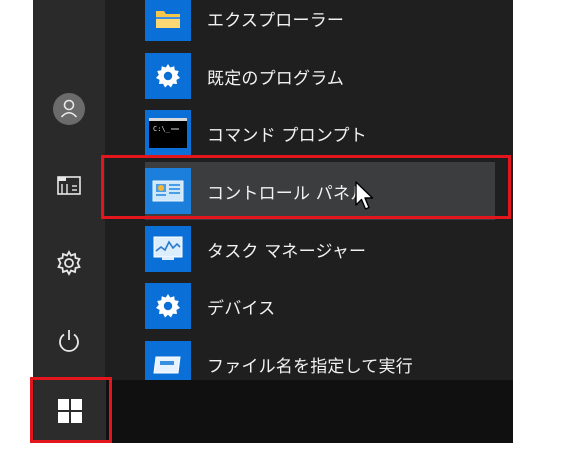 The width and height of the screenshot is (576, 450). Describe the element at coordinates (306, 187) in the screenshot. I see `control-panel-highlight-frame` at that location.